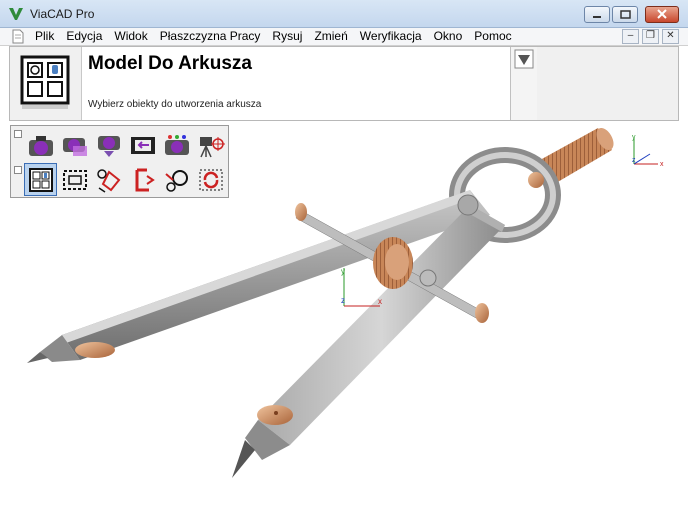 Image resolution: width=688 pixels, height=510 pixels. What do you see at coordinates (16, 14) in the screenshot?
I see `viacad-logo-icon` at bounding box center [16, 14].